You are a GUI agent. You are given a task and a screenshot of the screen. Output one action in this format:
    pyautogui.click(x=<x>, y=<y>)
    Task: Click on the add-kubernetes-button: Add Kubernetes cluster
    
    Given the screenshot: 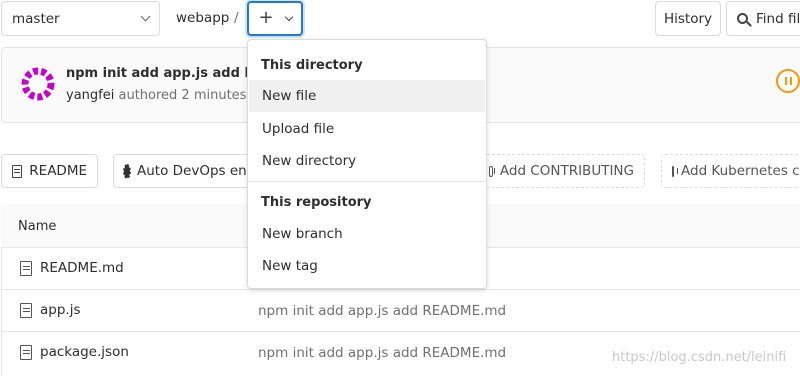 What is the action you would take?
    pyautogui.click(x=730, y=171)
    